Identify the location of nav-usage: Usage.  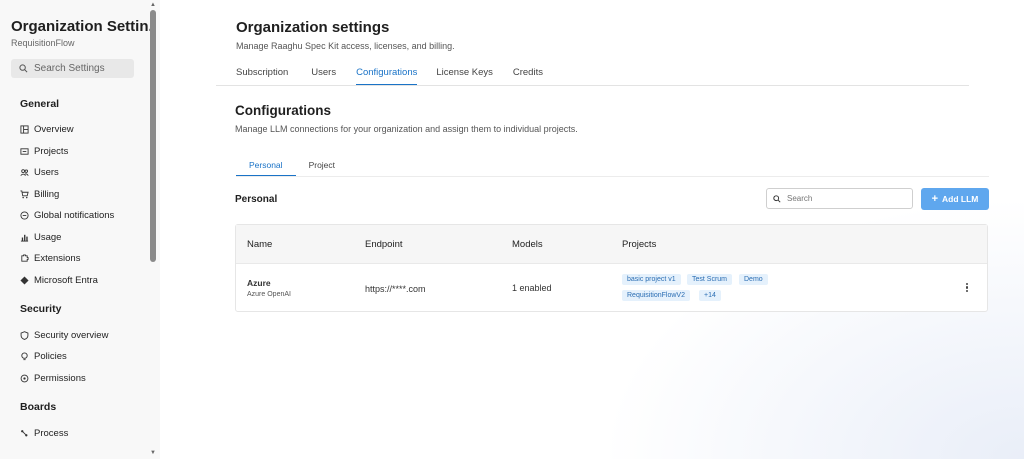
(40, 237).